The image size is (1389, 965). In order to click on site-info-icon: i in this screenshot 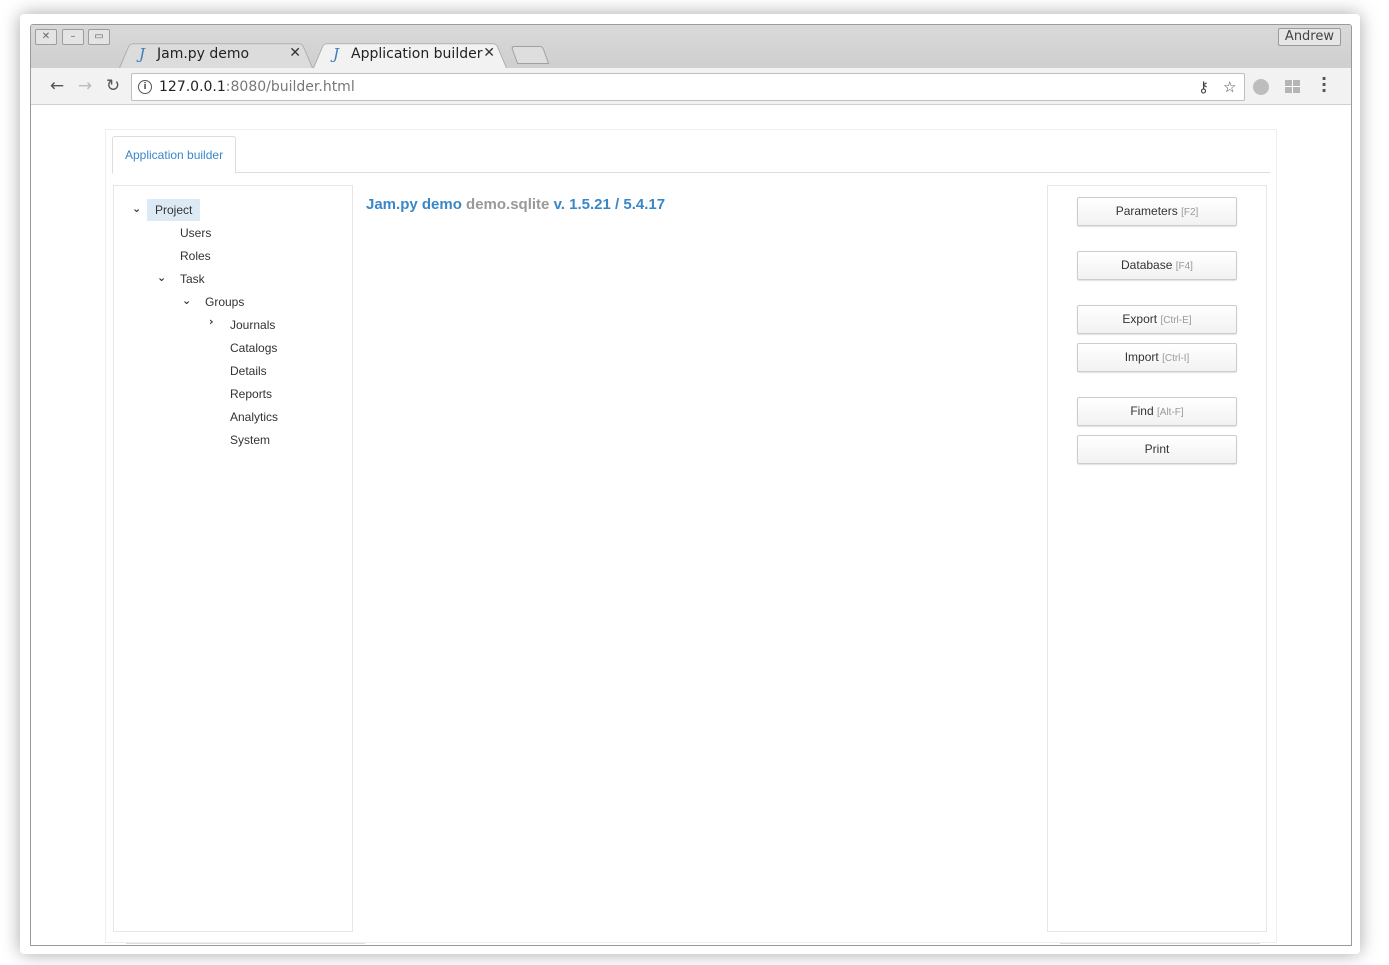, I will do `click(145, 87)`.